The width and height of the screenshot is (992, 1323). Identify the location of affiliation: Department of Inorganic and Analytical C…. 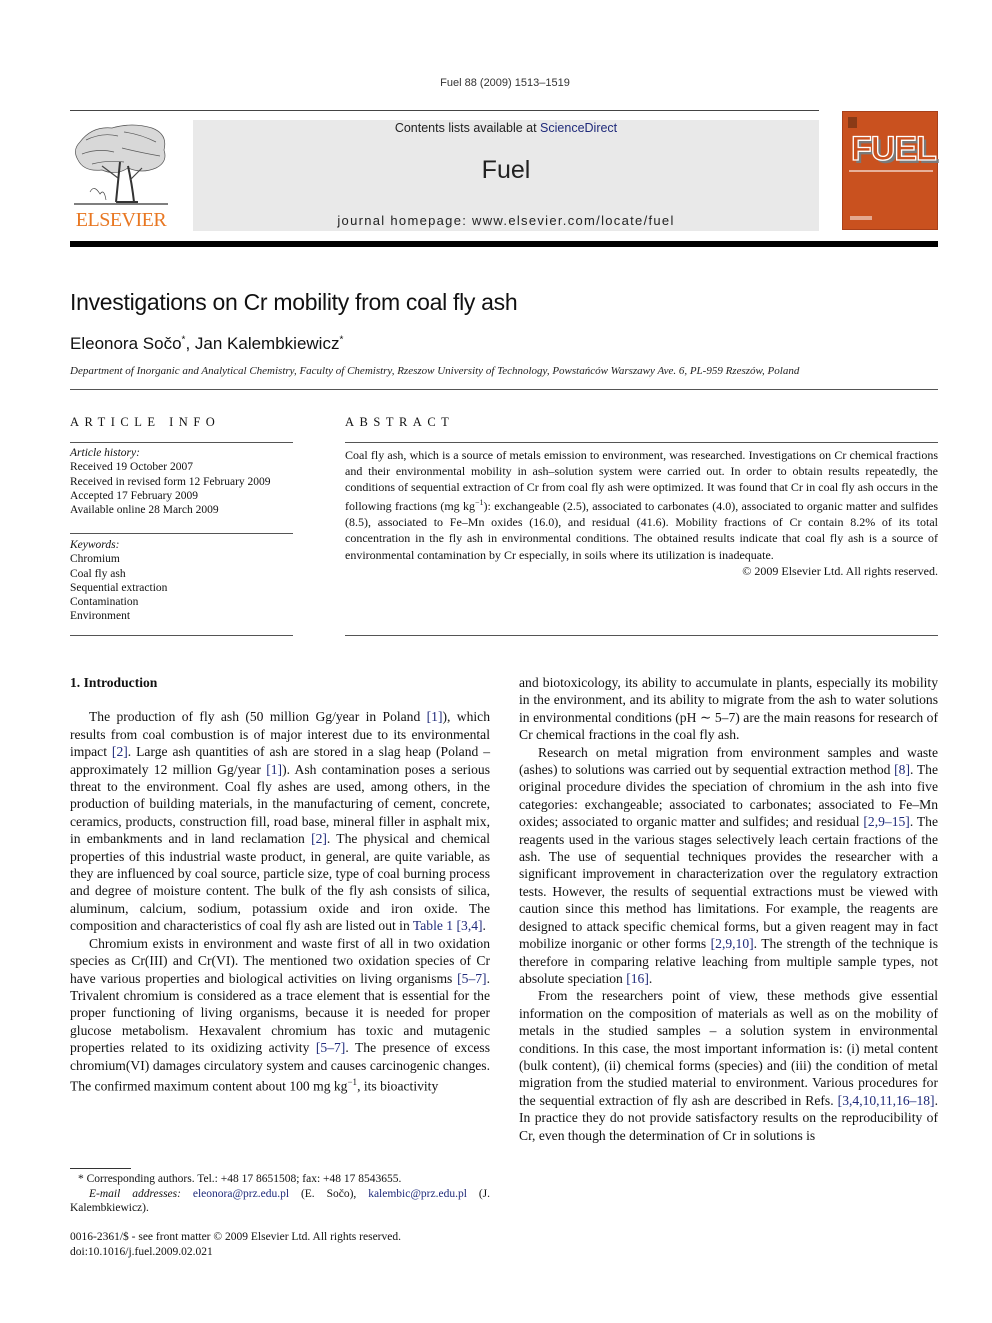
(435, 371).